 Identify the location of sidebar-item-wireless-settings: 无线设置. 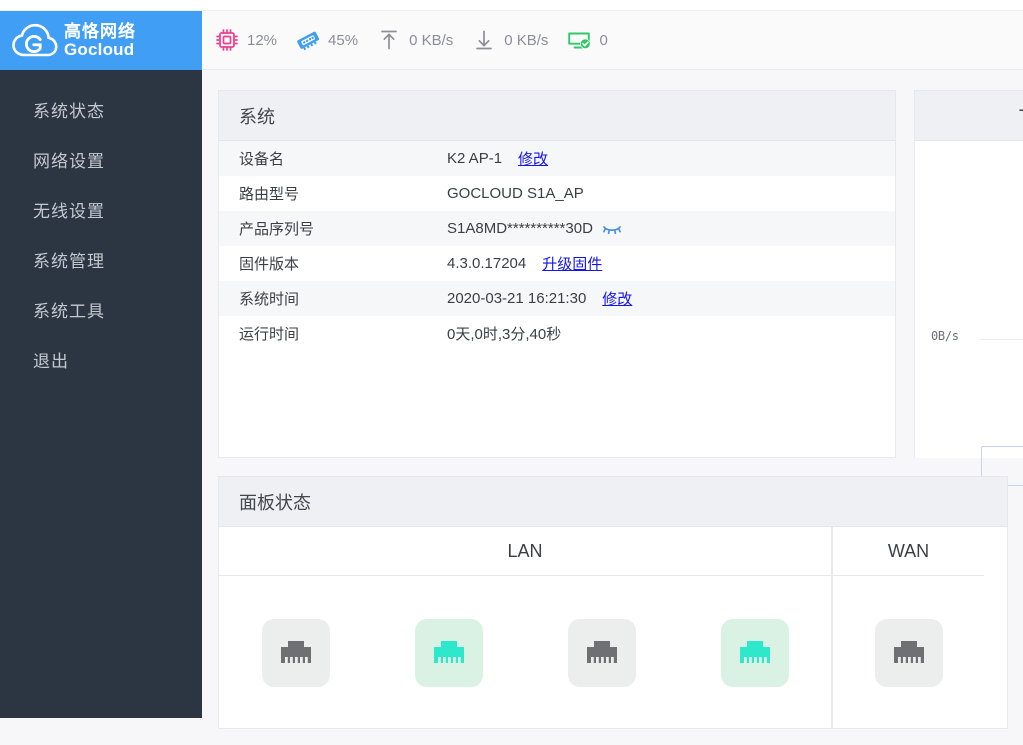
(101, 209).